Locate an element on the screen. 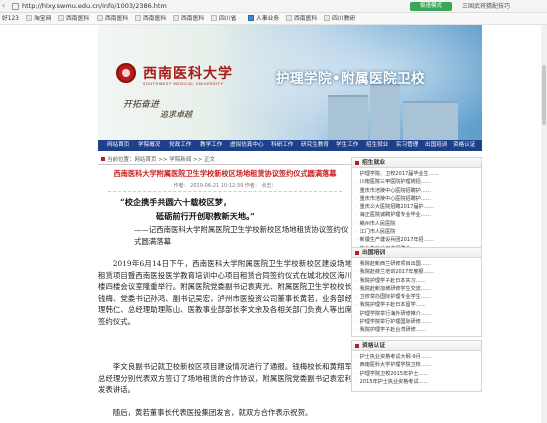 The height and width of the screenshot is (423, 547). nav-item-research: 科研工作 is located at coordinates (282, 145).